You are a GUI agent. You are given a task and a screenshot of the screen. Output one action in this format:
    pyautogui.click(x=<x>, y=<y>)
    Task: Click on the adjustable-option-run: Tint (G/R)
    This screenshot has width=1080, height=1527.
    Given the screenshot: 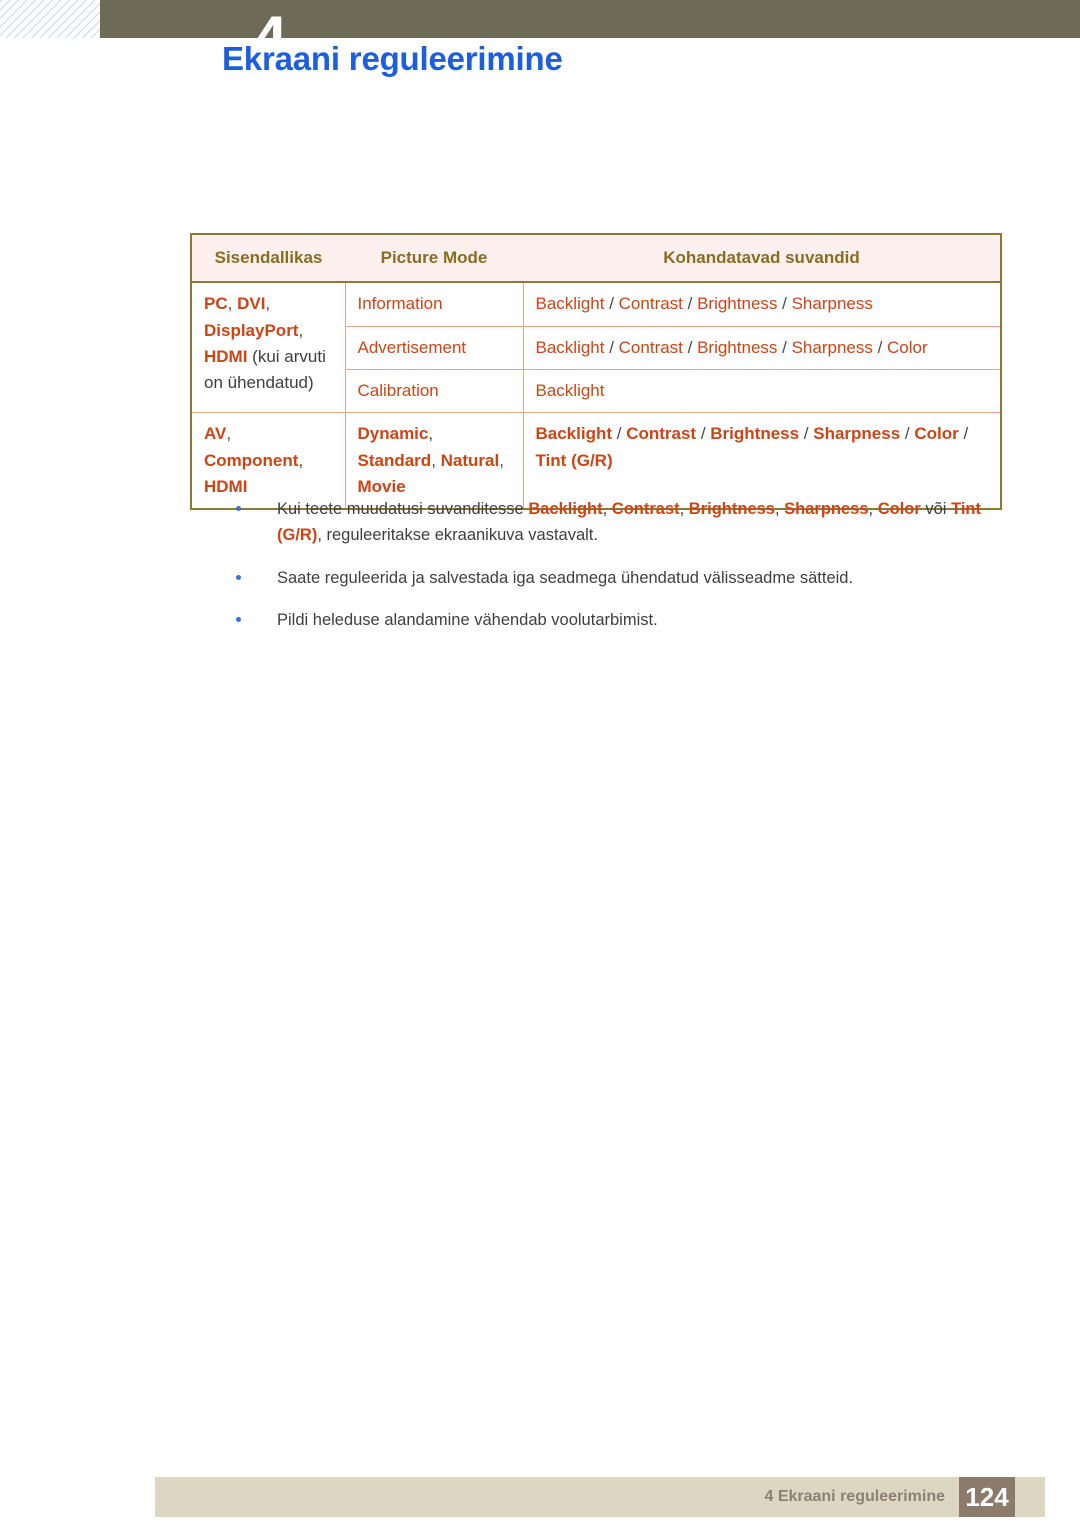 What is the action you would take?
    pyautogui.click(x=574, y=460)
    